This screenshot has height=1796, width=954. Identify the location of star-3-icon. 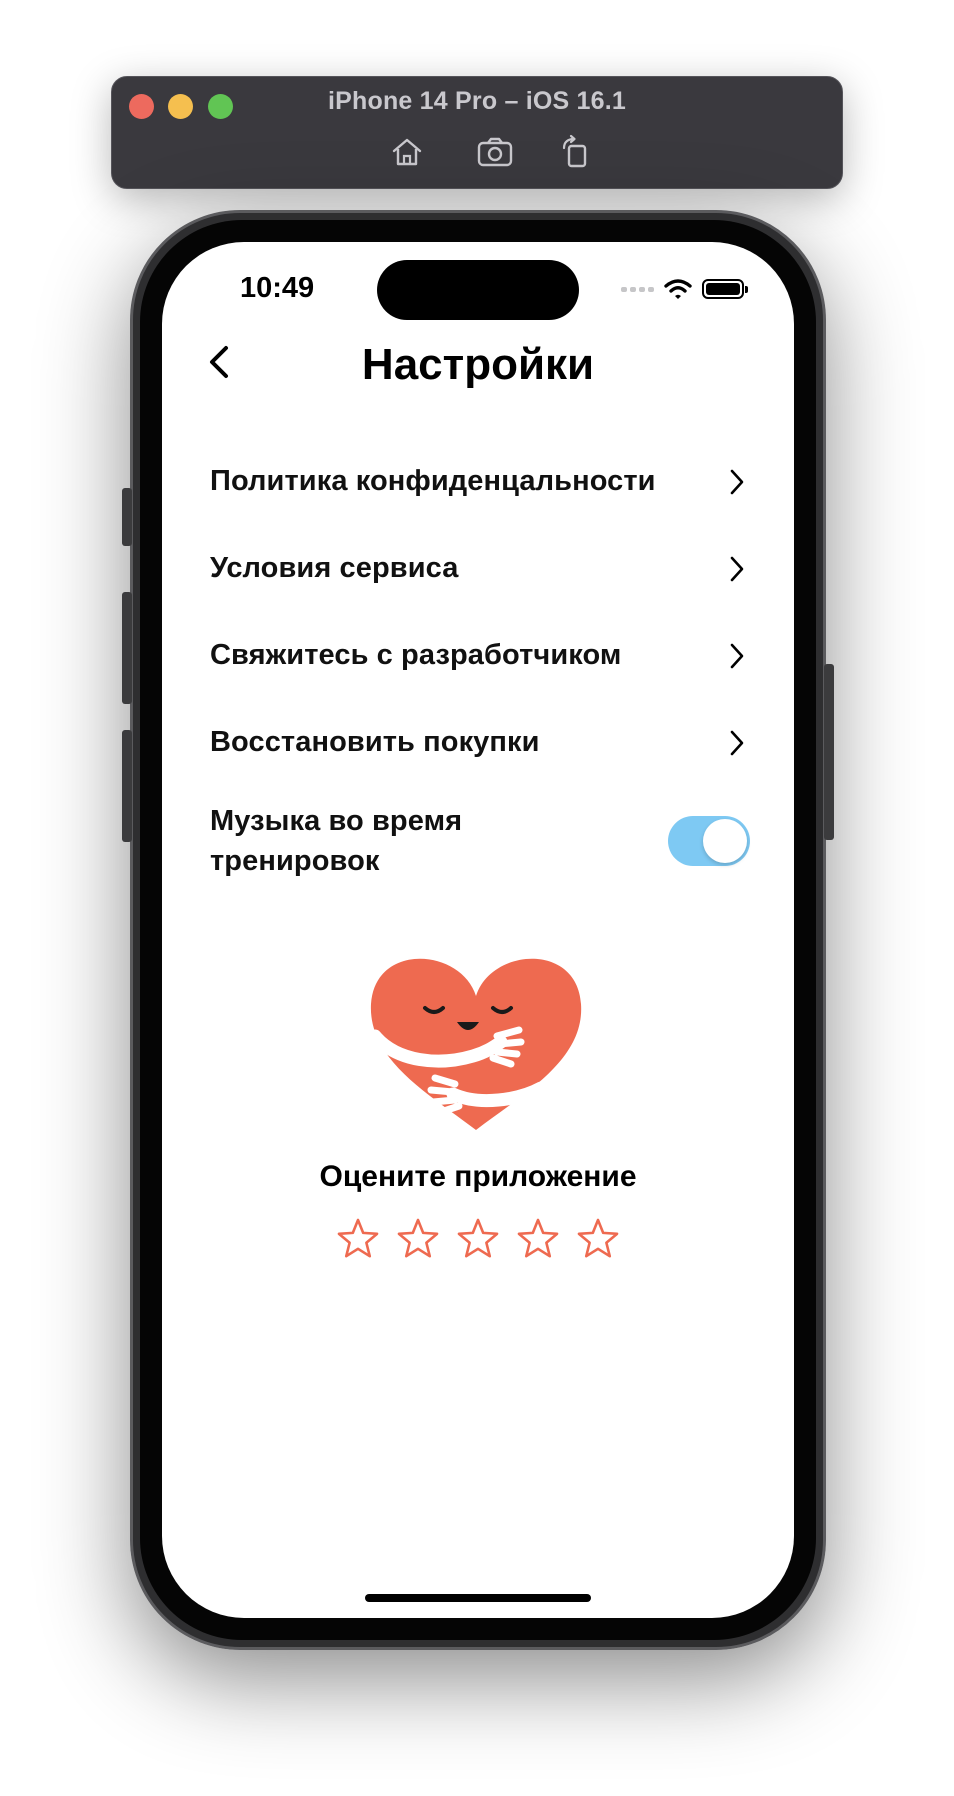
(478, 1239).